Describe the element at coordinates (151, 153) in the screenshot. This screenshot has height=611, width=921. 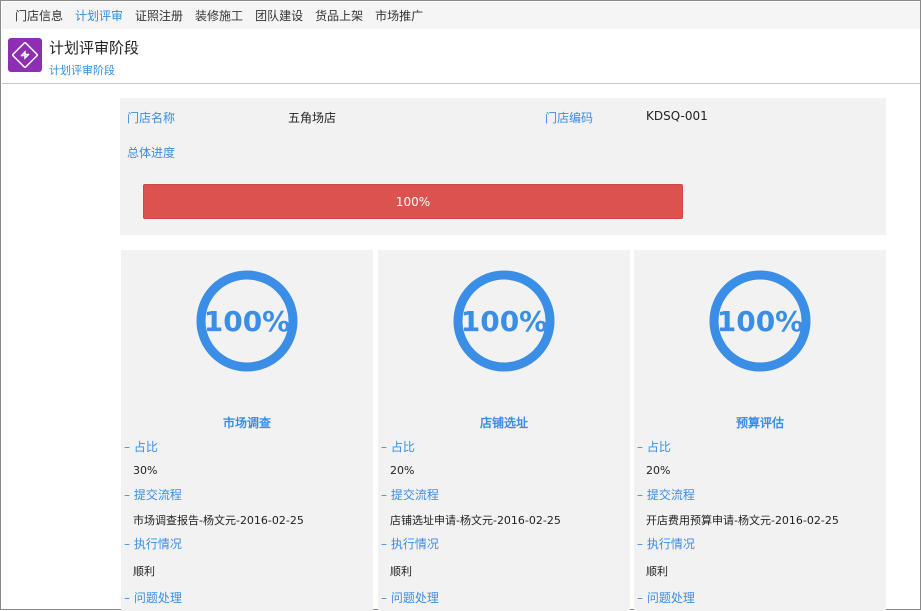
I see `overall-progress-label: 总体进度` at that location.